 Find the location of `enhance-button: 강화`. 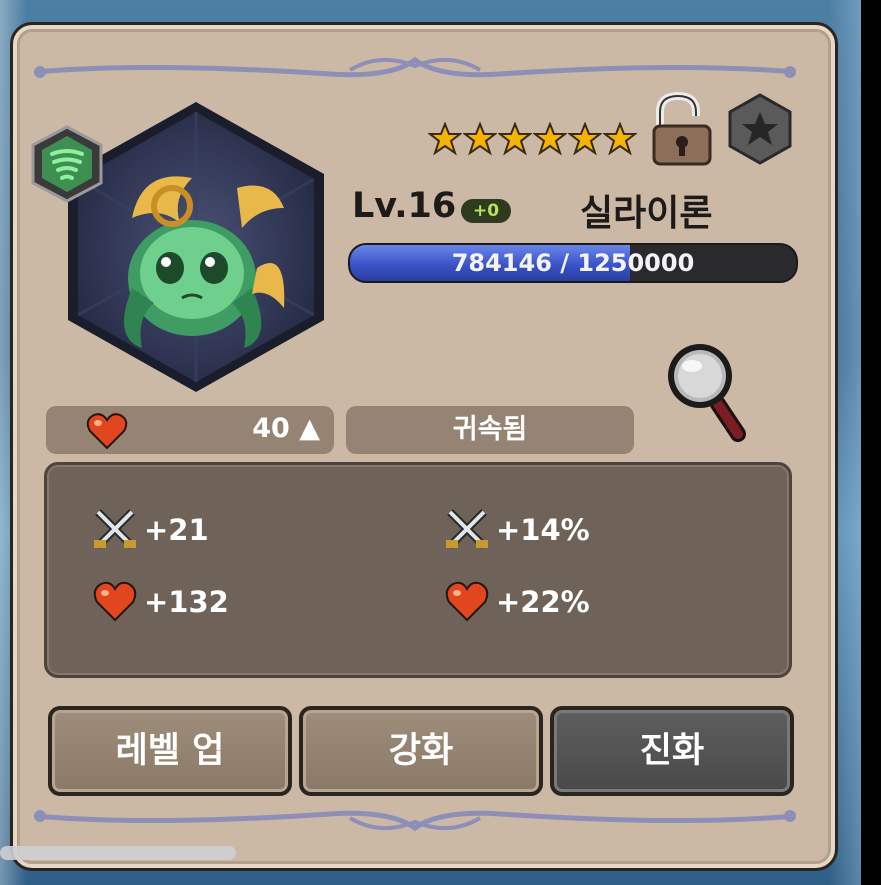

enhance-button: 강화 is located at coordinates (421, 751).